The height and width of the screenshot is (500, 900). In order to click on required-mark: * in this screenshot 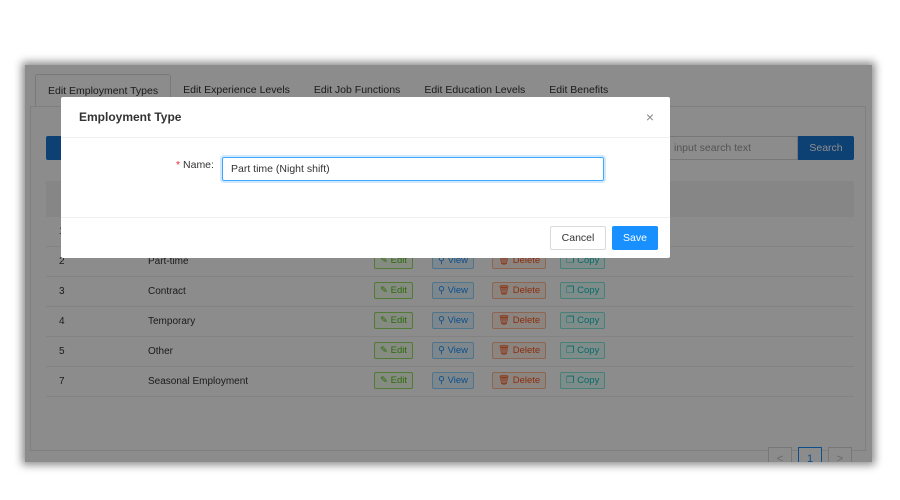, I will do `click(178, 165)`.